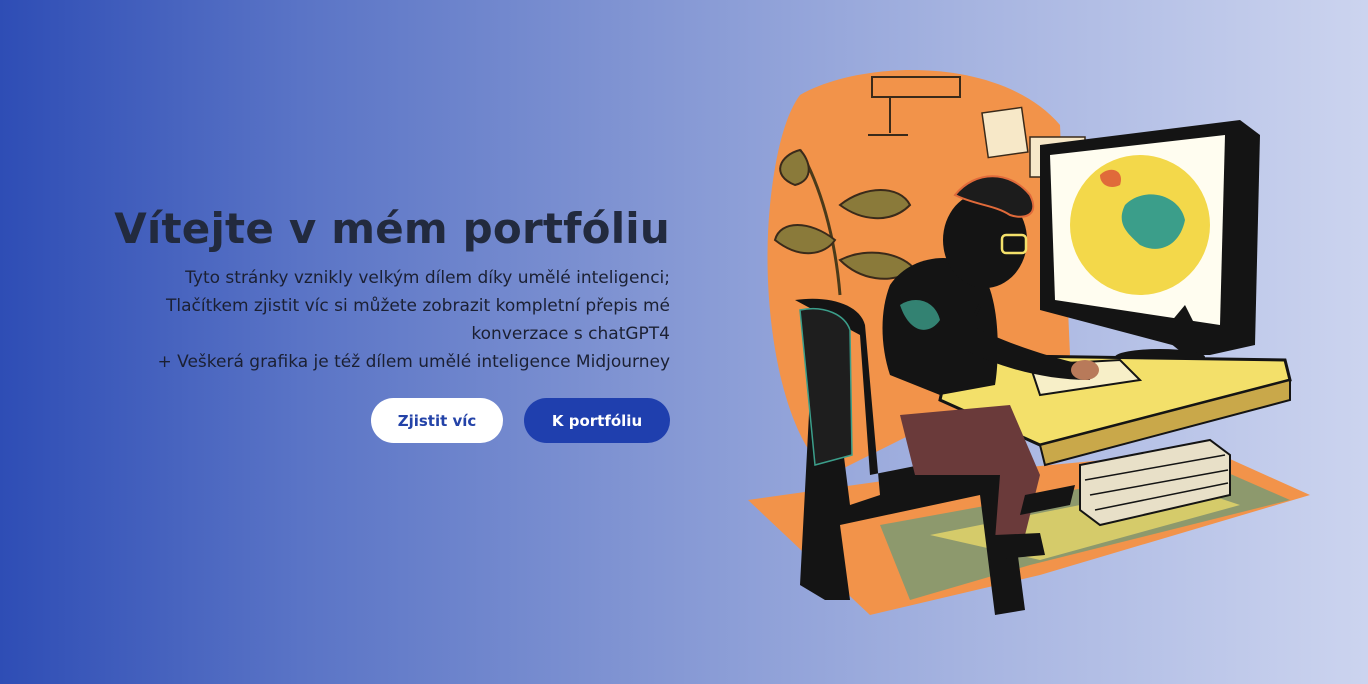 This screenshot has height=684, width=1368. What do you see at coordinates (392, 228) in the screenshot?
I see `page-title: Vítejte v mém portfóliu` at bounding box center [392, 228].